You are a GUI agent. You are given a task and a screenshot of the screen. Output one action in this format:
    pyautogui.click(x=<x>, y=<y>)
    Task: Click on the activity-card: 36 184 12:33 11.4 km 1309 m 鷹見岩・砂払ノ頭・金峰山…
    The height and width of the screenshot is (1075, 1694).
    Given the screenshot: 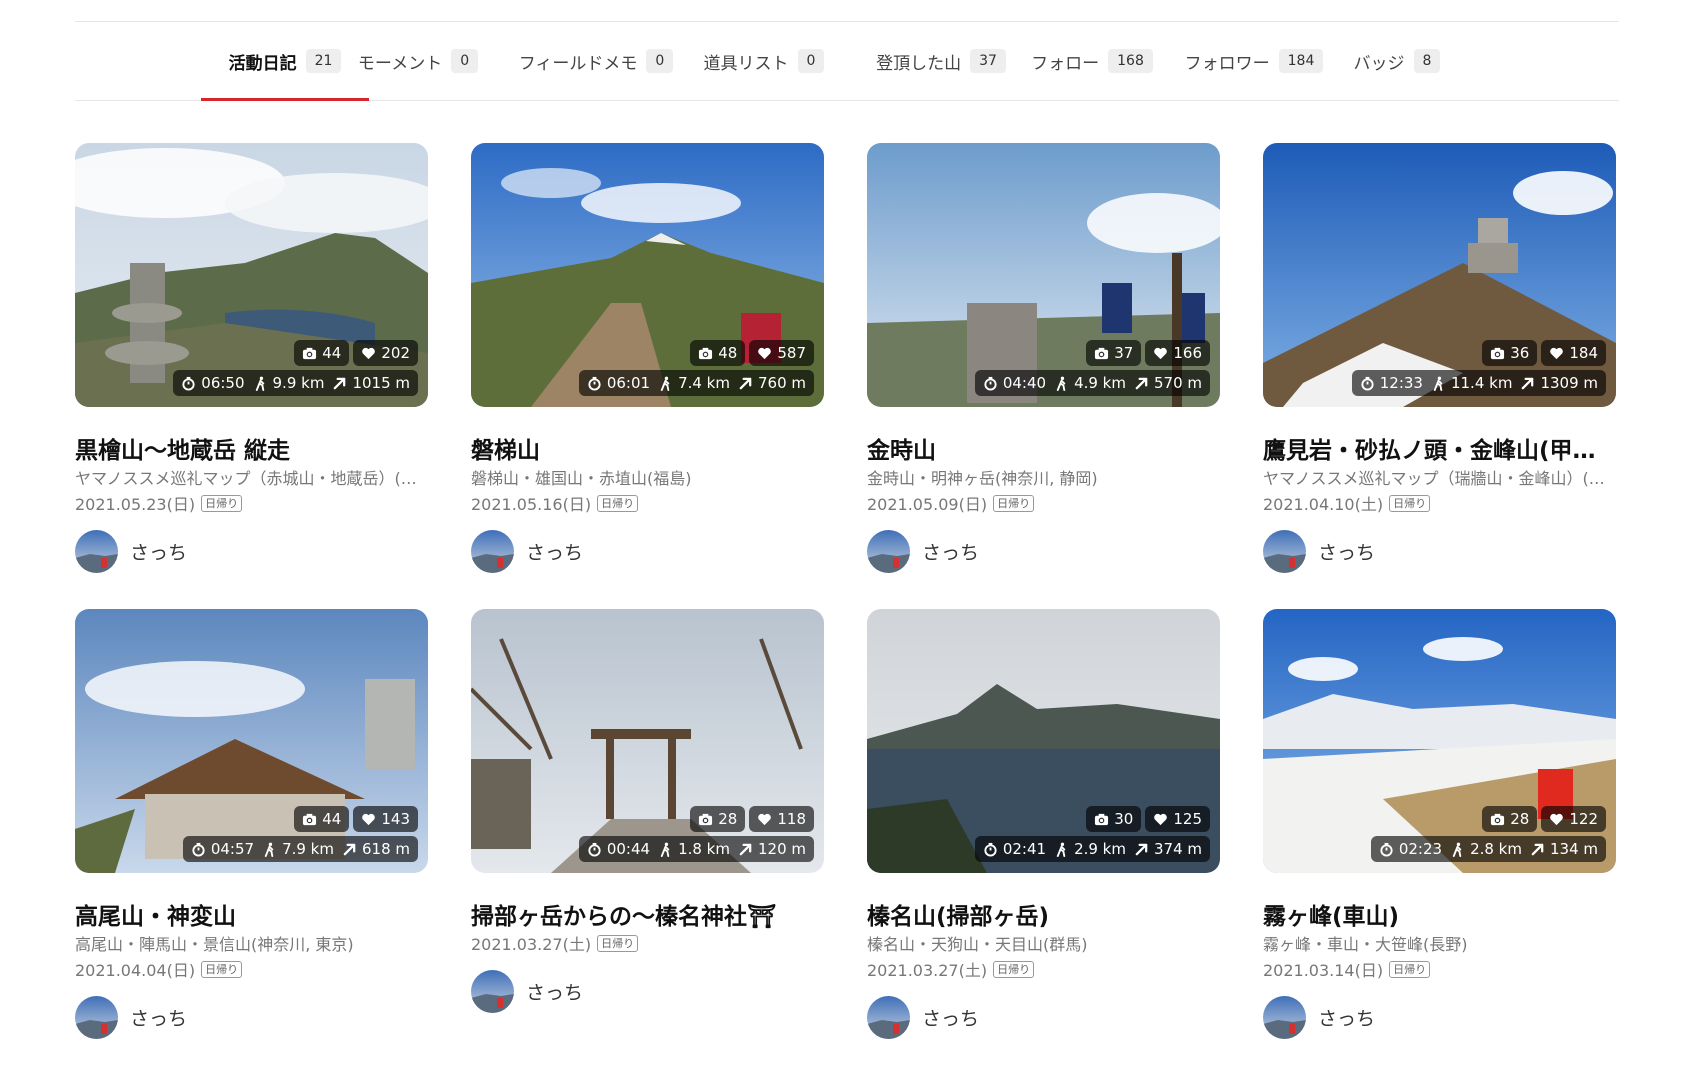 What is the action you would take?
    pyautogui.click(x=1439, y=376)
    